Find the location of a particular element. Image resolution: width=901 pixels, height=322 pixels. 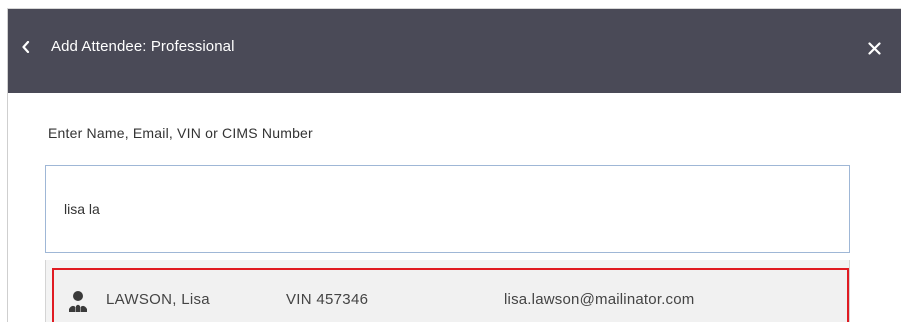

back-button is located at coordinates (26, 47).